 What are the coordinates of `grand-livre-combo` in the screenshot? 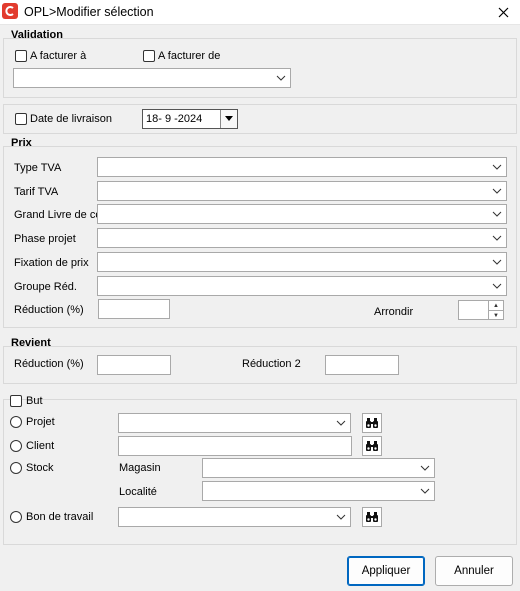 It's located at (302, 214).